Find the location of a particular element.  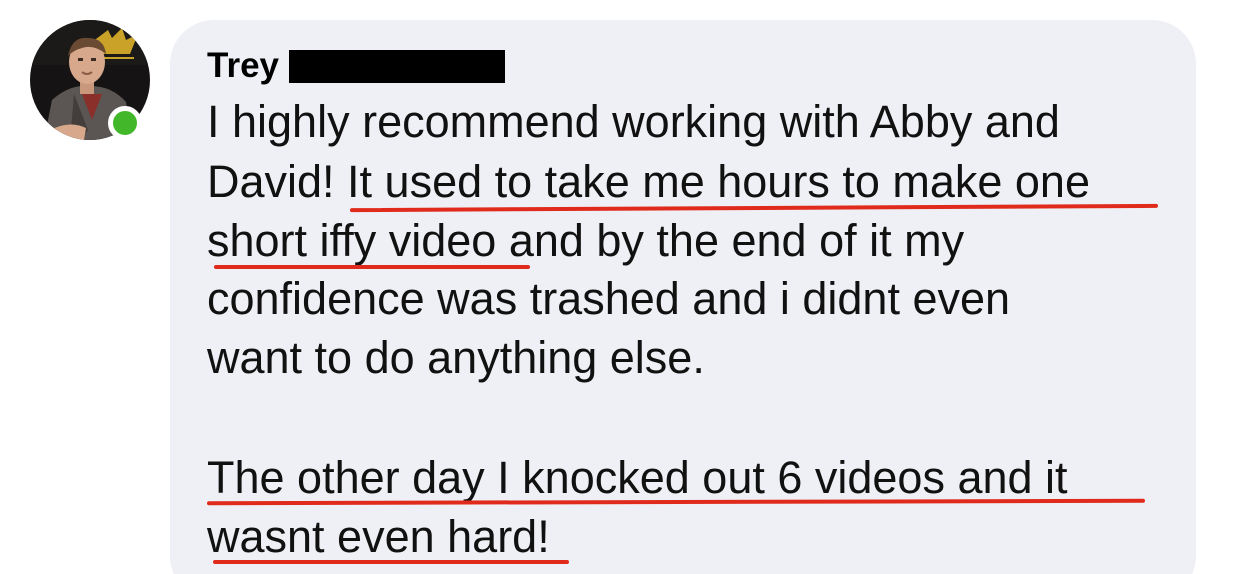

comment-header: Trey is located at coordinates (356, 66).